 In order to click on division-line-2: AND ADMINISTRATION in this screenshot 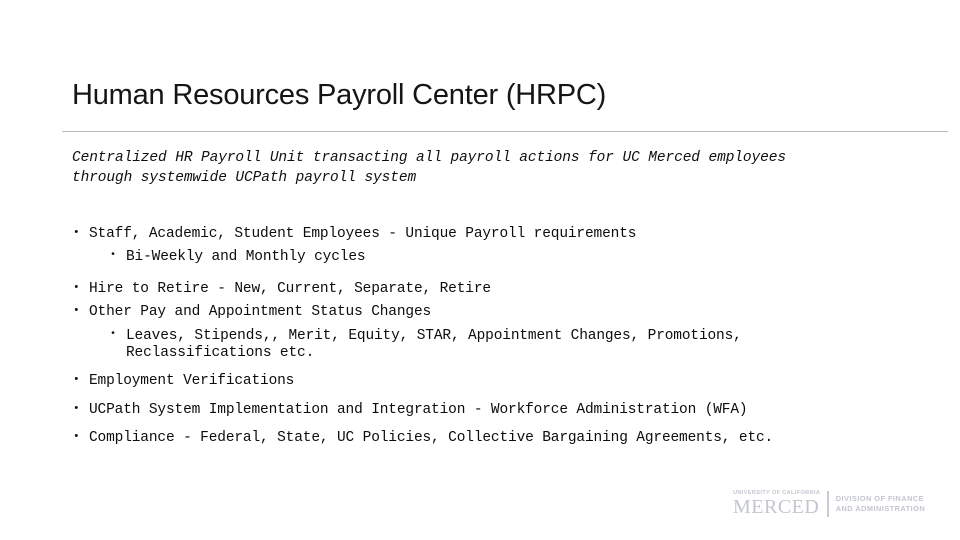, I will do `click(880, 508)`.